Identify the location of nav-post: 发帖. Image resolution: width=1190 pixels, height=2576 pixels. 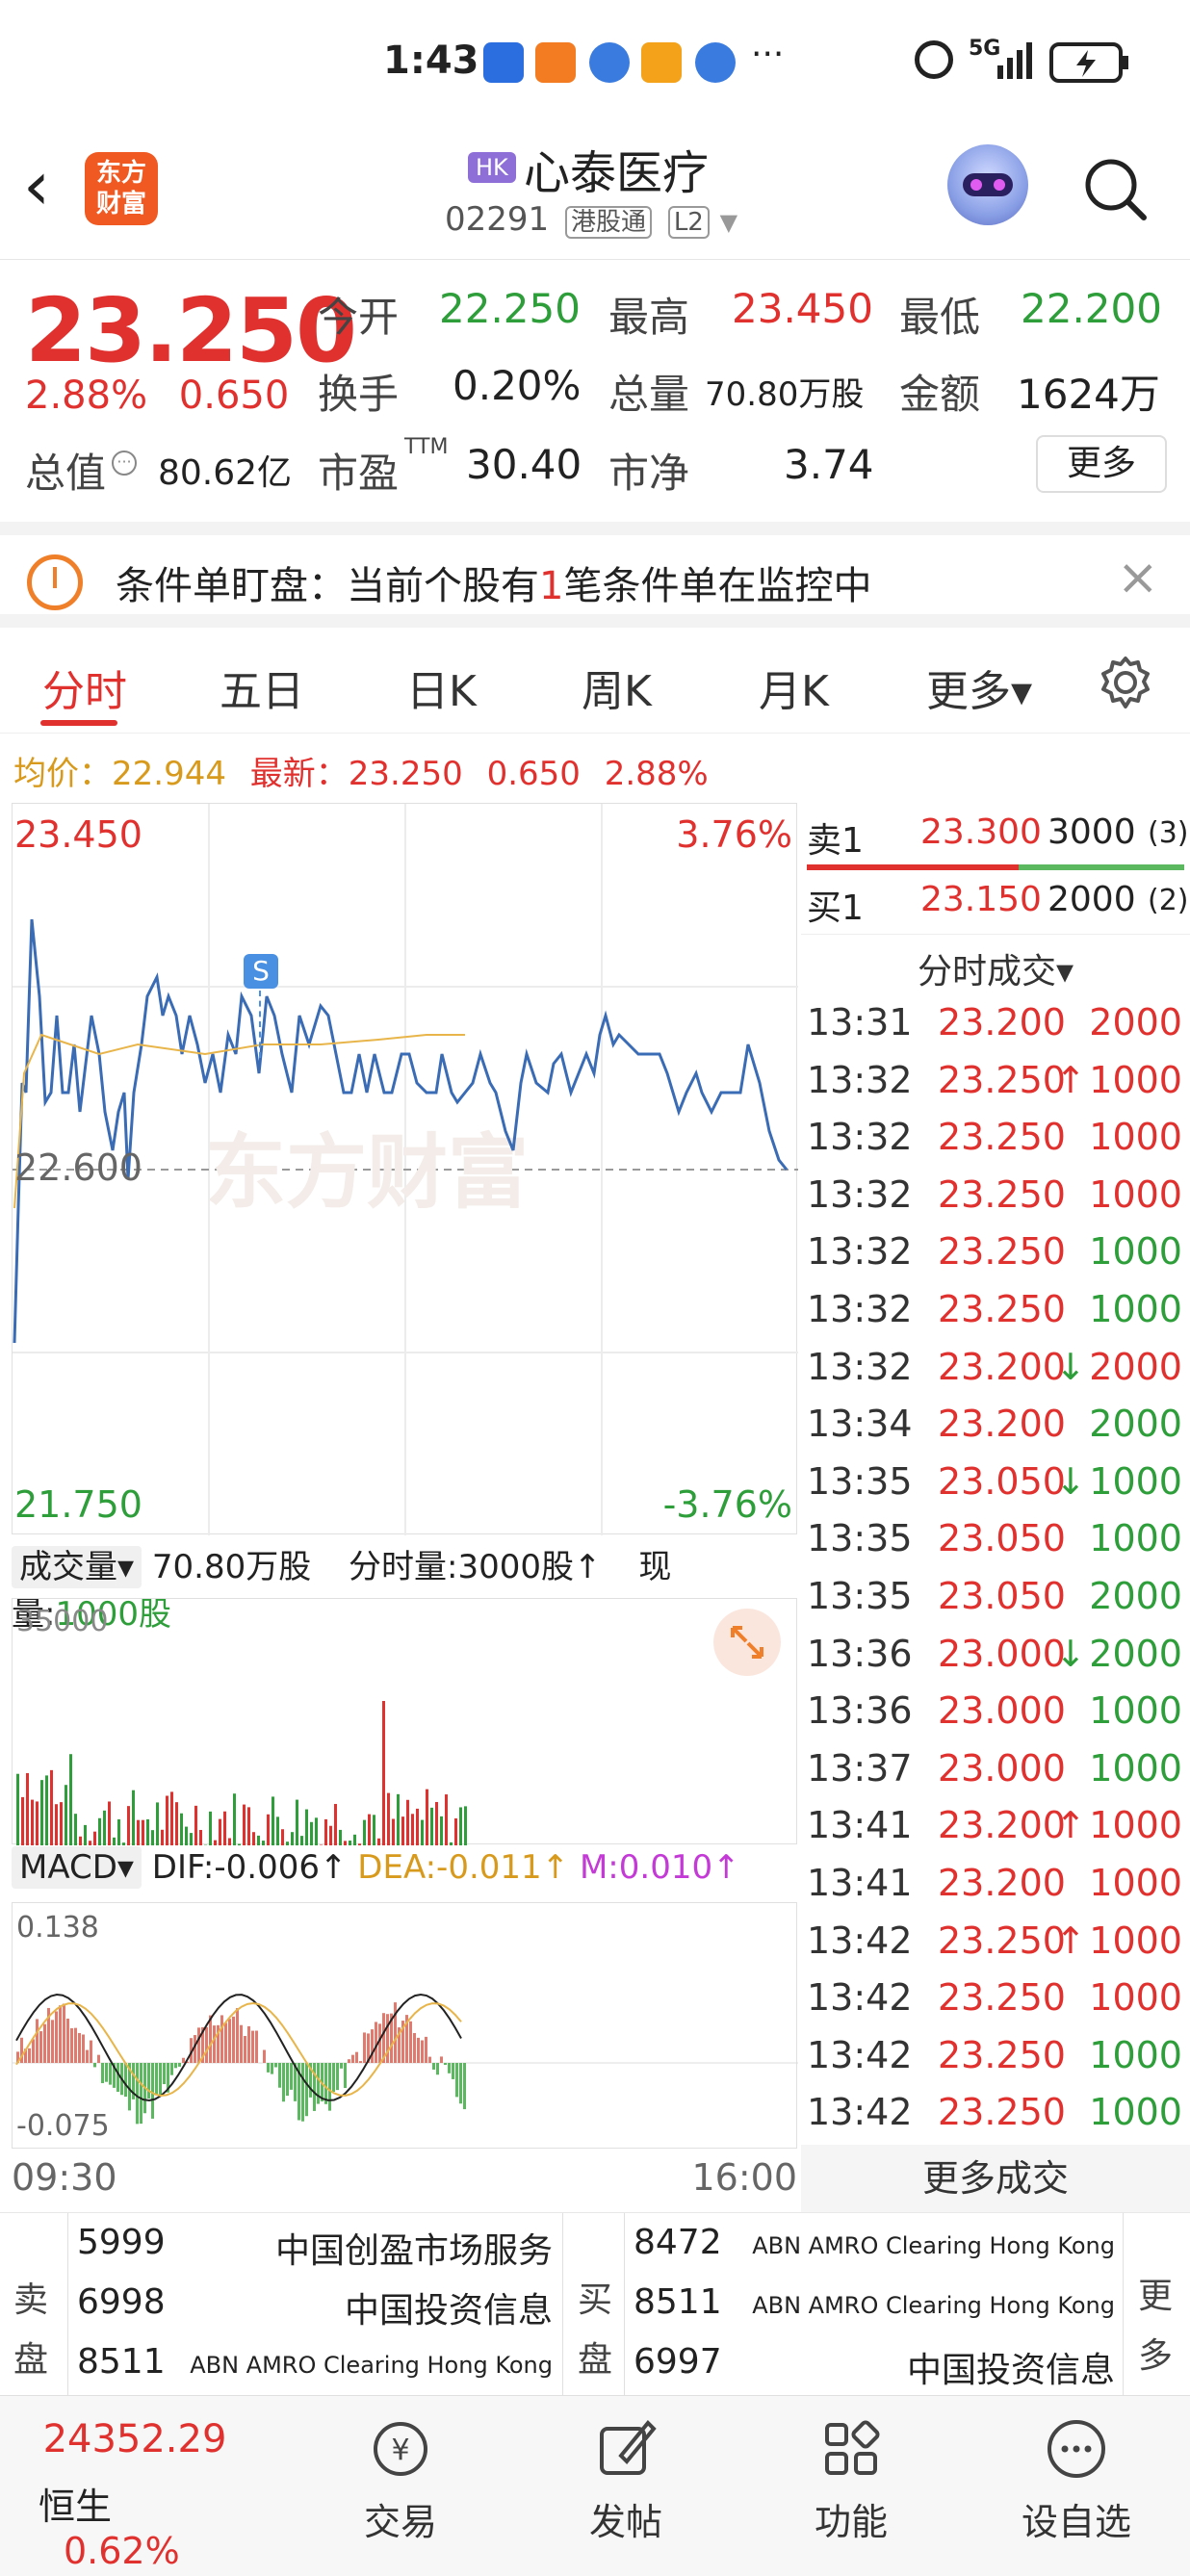
(626, 2480).